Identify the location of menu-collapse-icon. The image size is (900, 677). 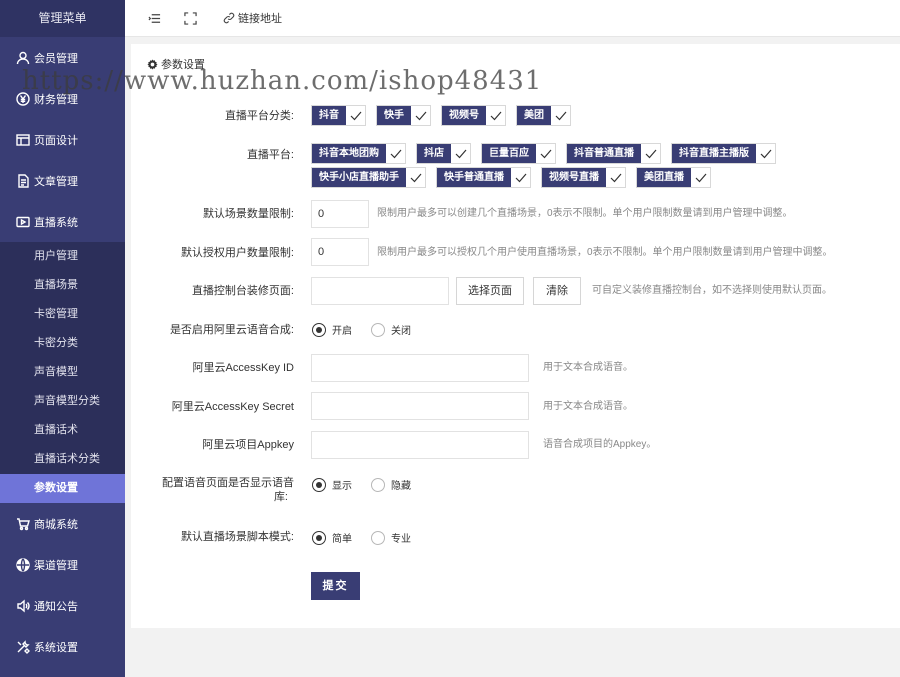
(154, 18).